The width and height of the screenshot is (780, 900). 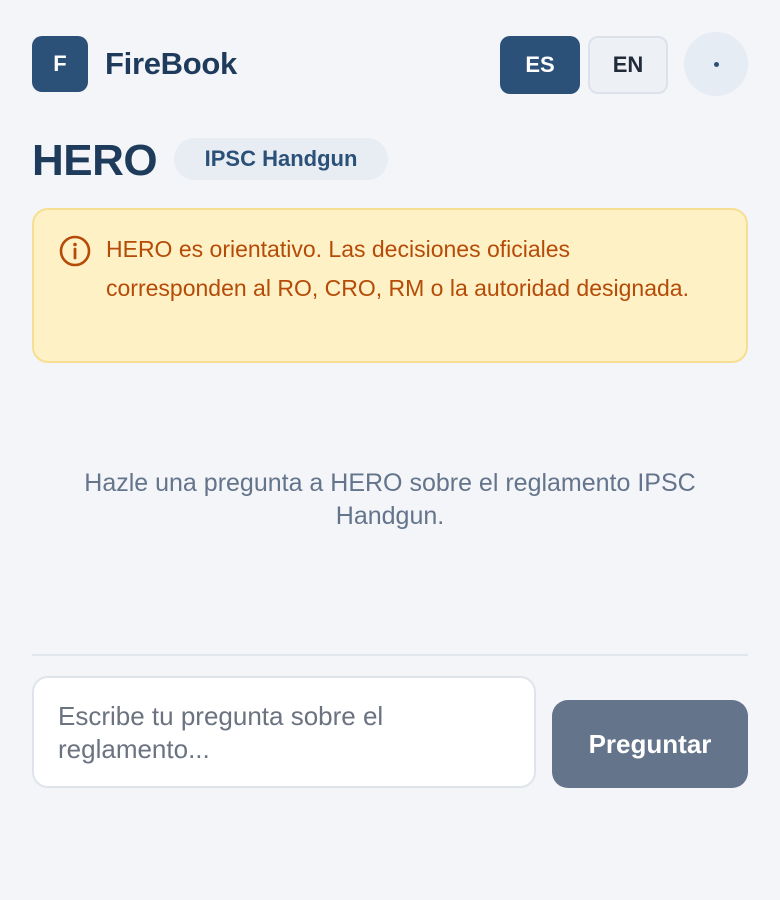 I want to click on language-es-button: ES, so click(x=540, y=65).